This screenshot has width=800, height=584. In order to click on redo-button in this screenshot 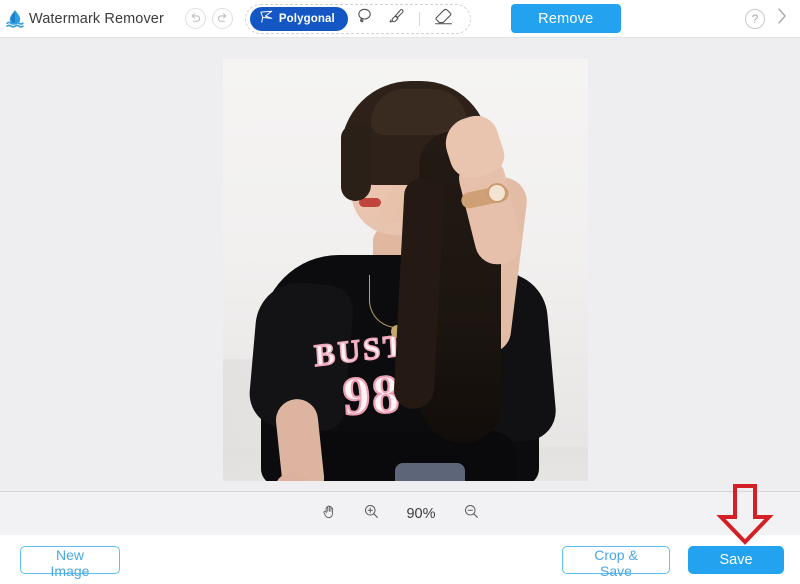, I will do `click(222, 18)`.